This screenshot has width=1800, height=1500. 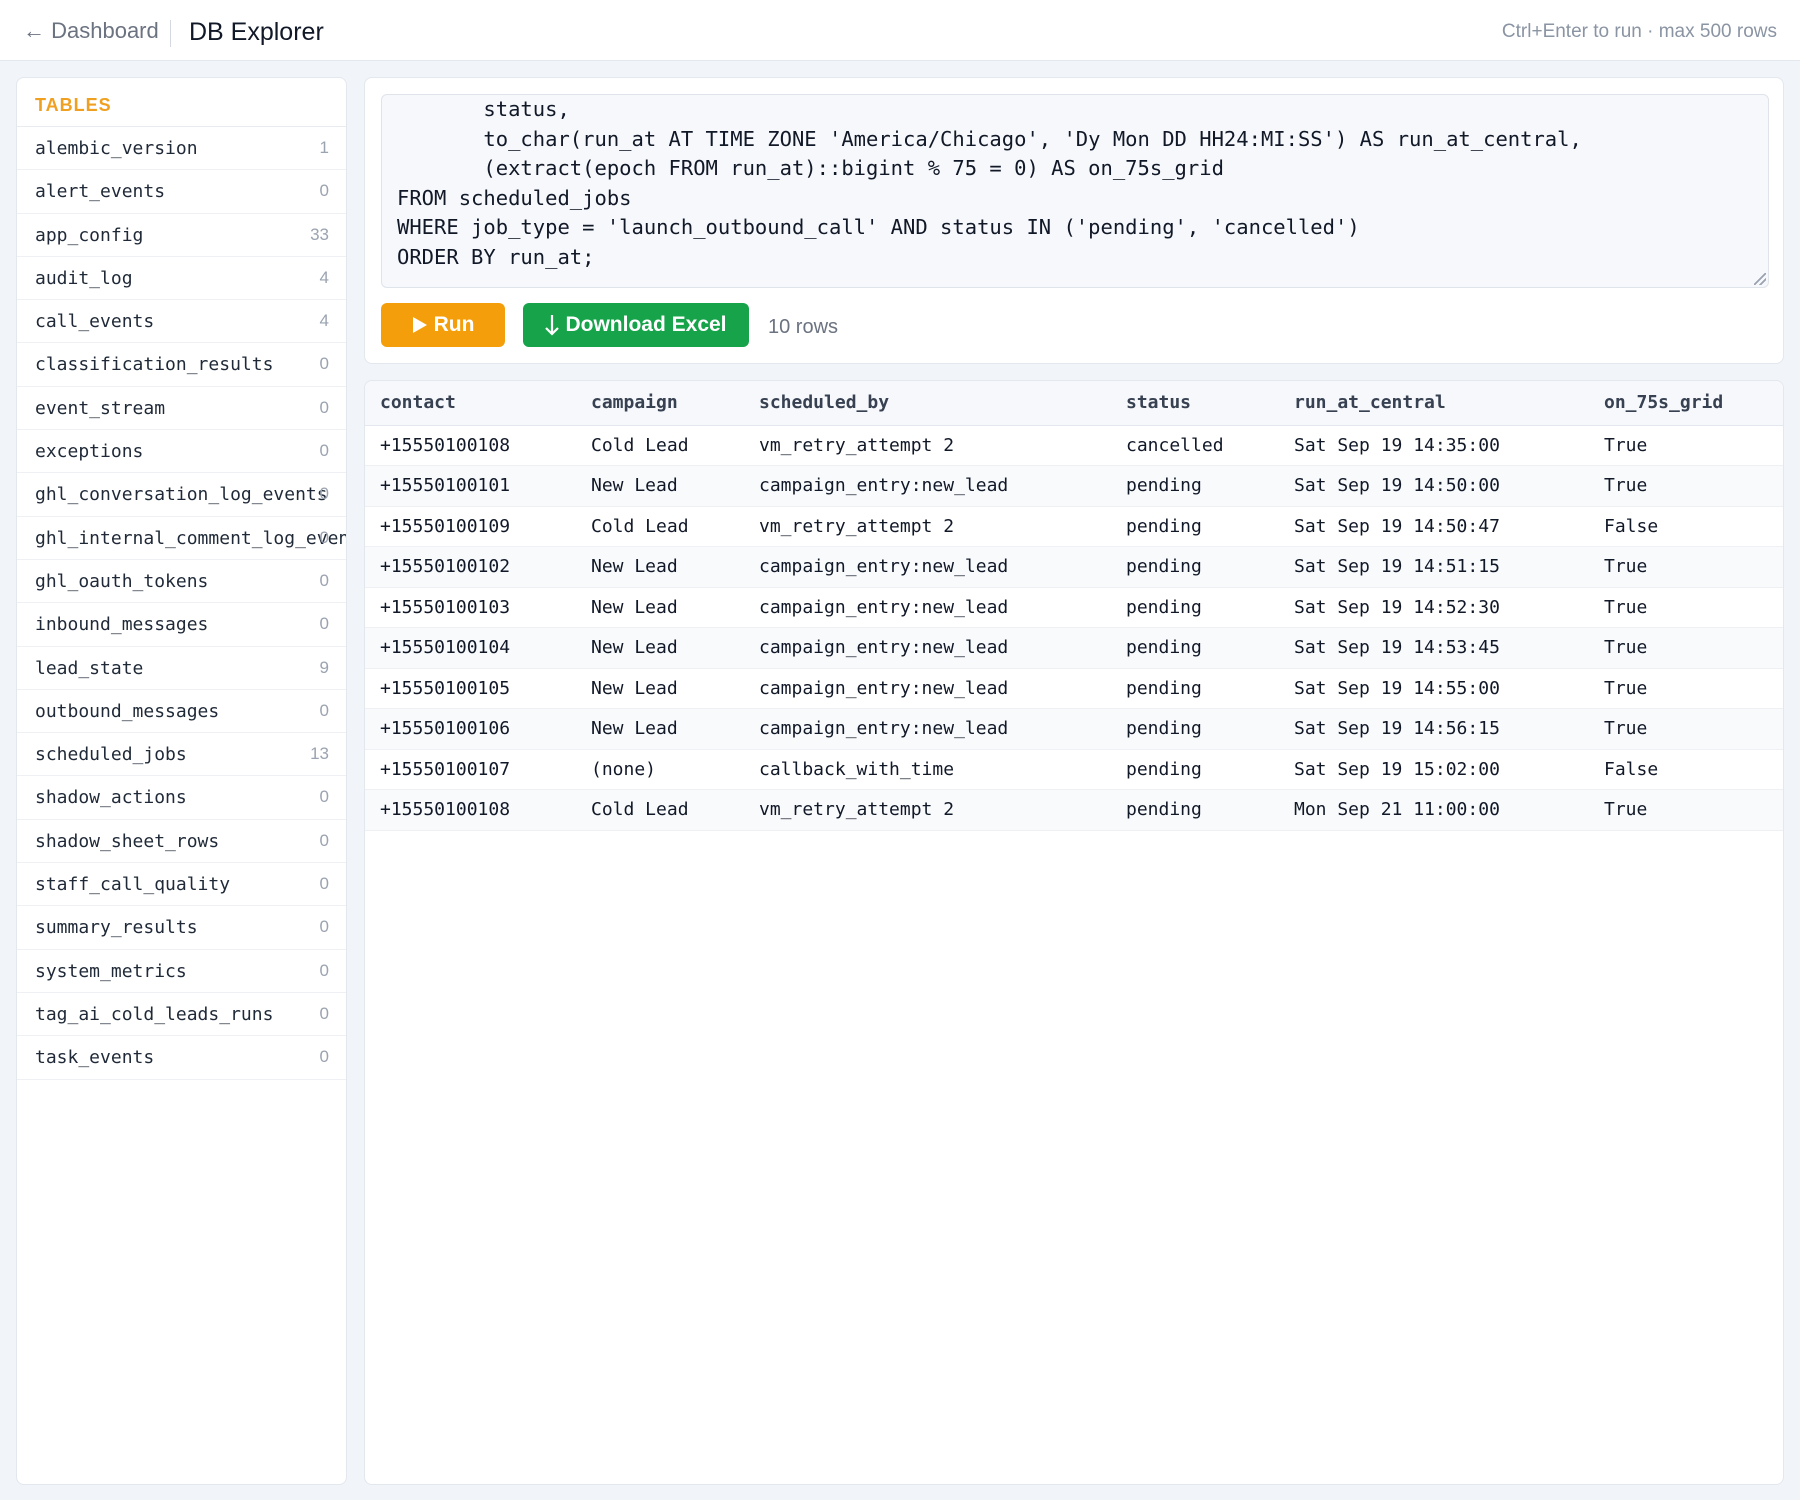 What do you see at coordinates (443, 325) in the screenshot?
I see `run-button: Run` at bounding box center [443, 325].